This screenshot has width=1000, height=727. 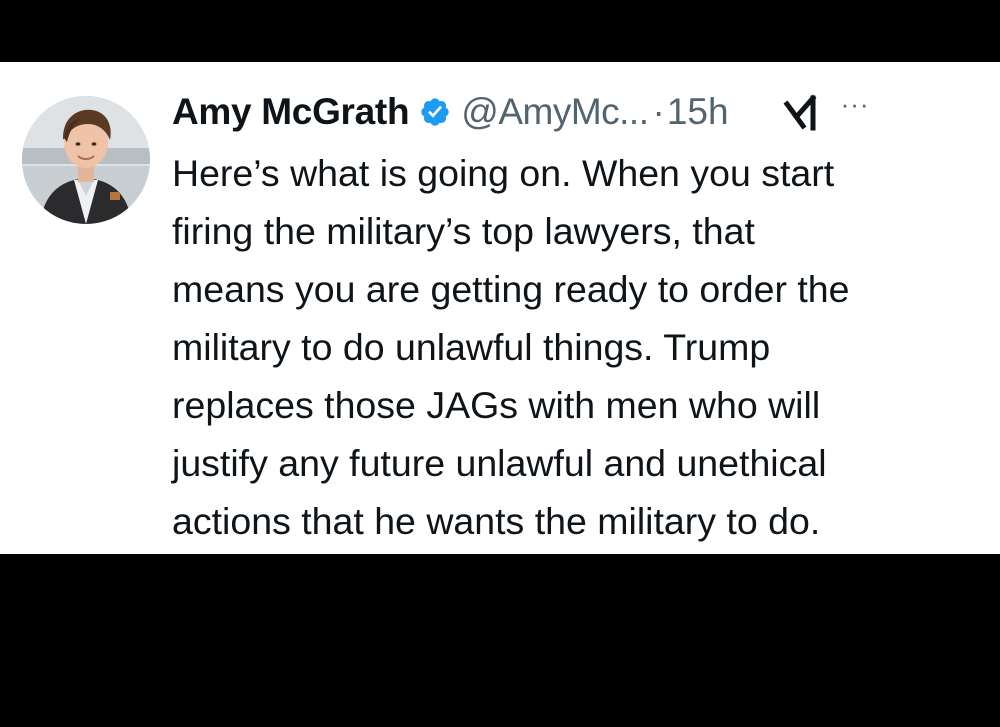 What do you see at coordinates (500, 31) in the screenshot?
I see `top-letterbox` at bounding box center [500, 31].